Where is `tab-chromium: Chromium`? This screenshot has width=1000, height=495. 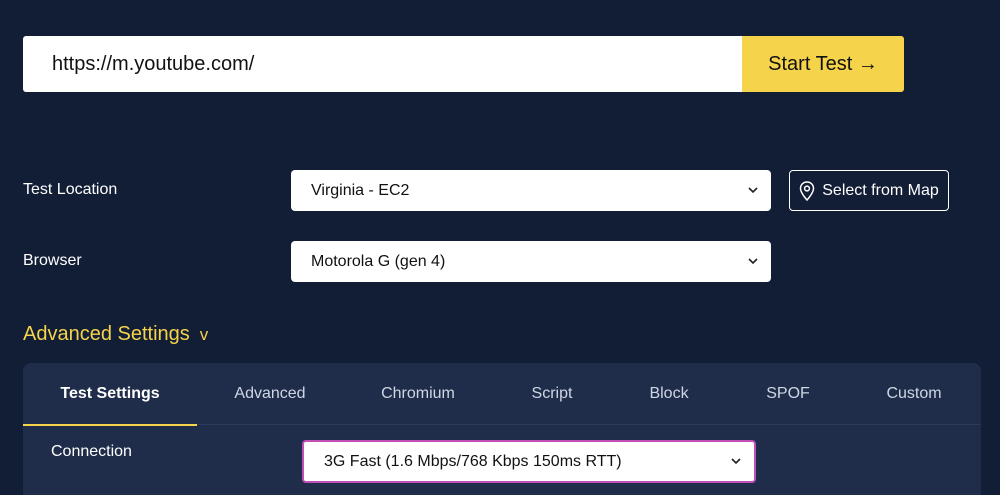 tab-chromium: Chromium is located at coordinates (418, 394).